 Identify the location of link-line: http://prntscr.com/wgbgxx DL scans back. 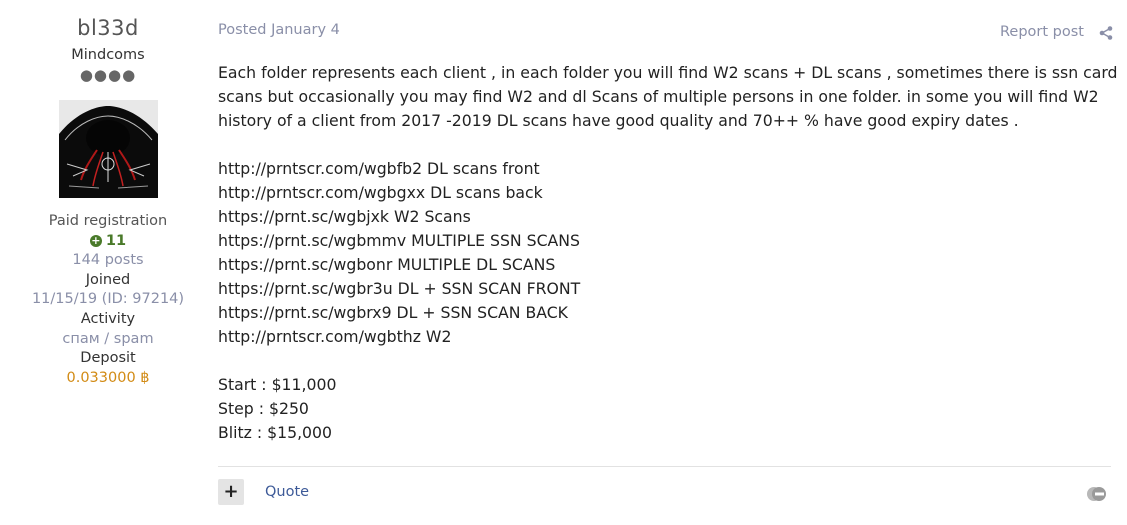
(380, 192).